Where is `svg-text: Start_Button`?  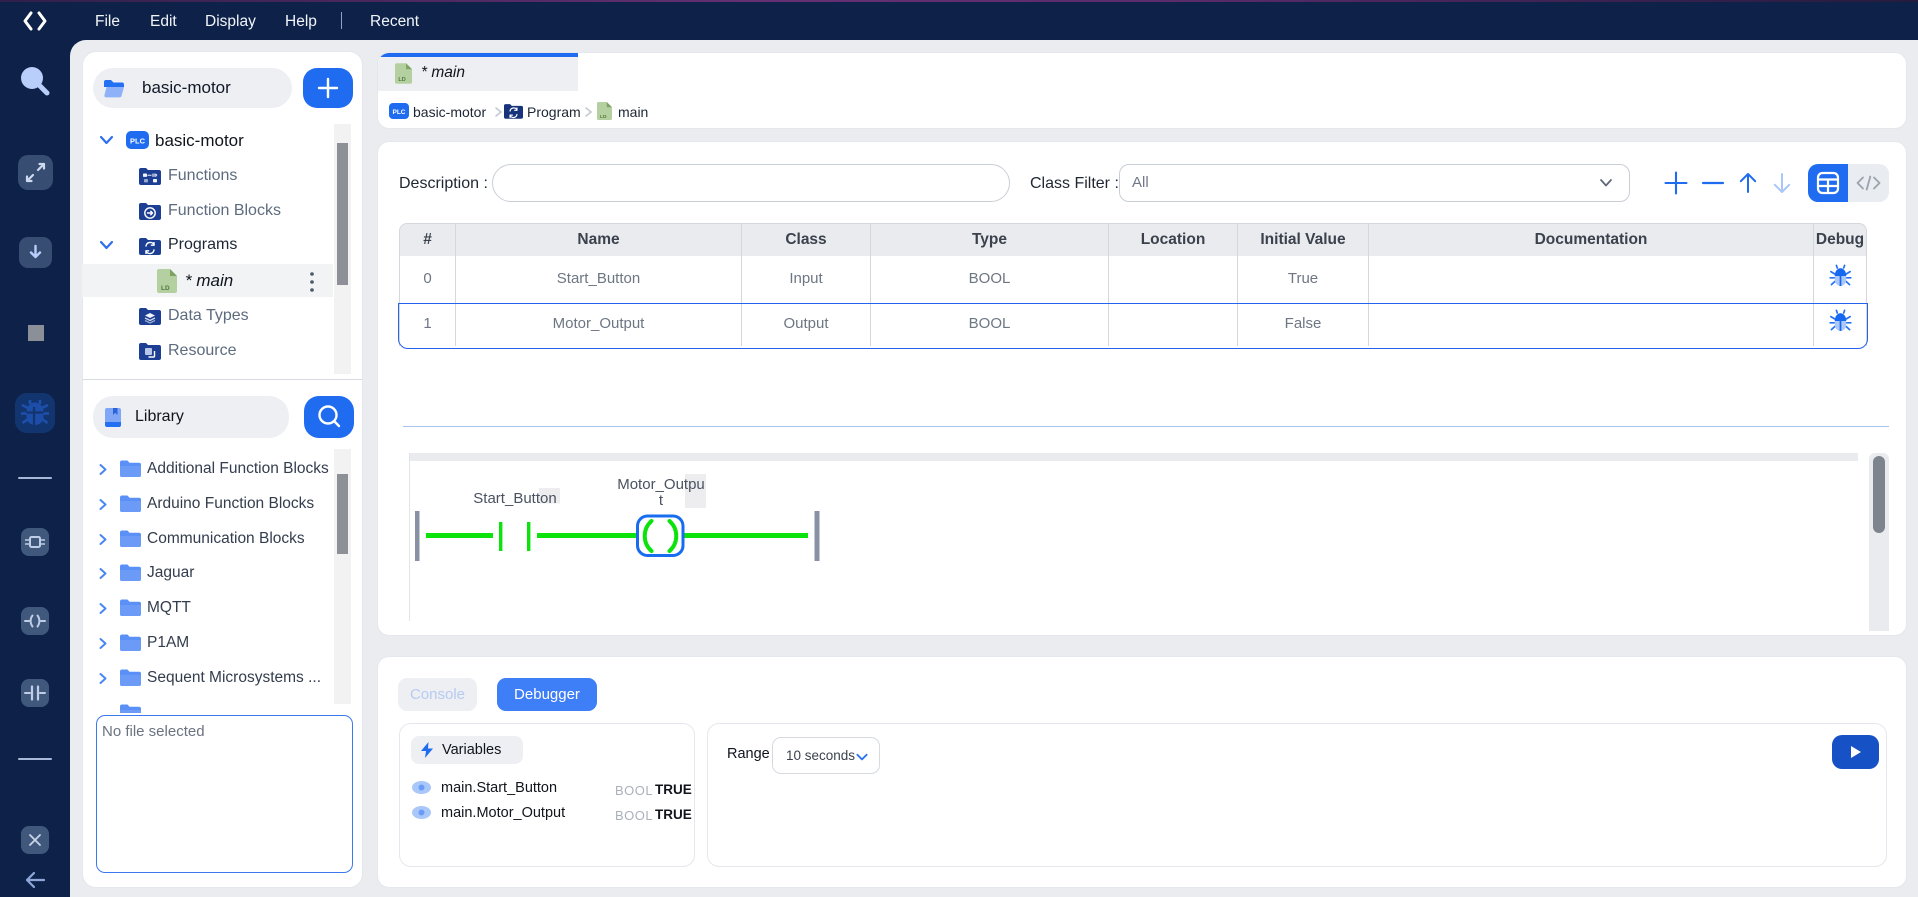 svg-text: Start_Button is located at coordinates (514, 498).